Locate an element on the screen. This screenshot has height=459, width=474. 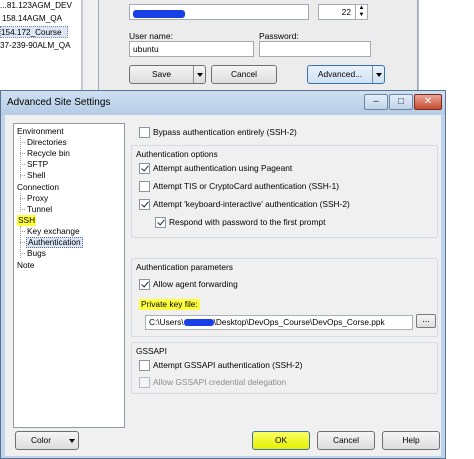
private-key-label: Private key file: is located at coordinates (169, 304).